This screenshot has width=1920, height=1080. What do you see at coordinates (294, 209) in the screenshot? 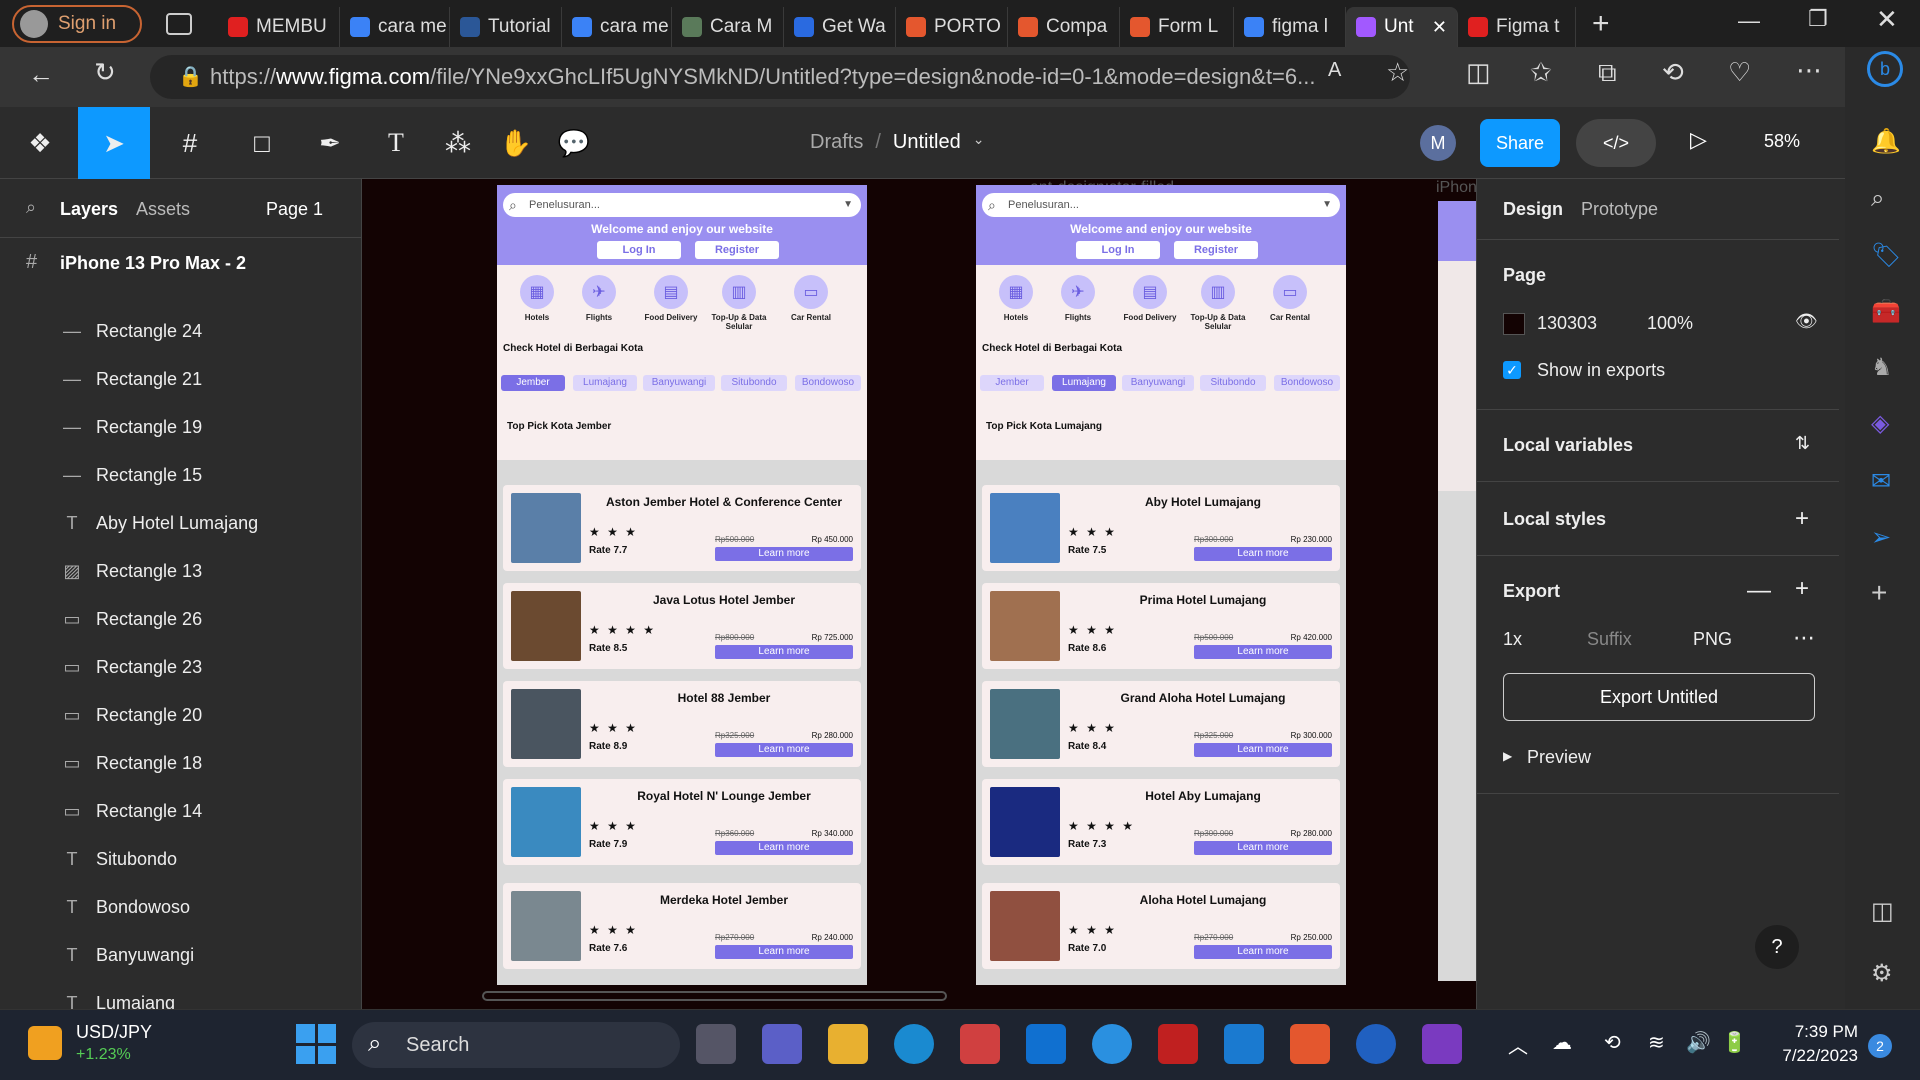
I see `page-selector: Page 1` at bounding box center [294, 209].